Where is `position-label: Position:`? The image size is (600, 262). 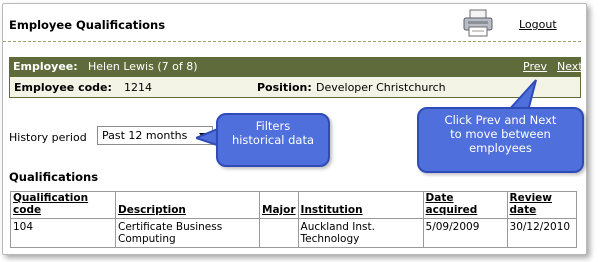 position-label: Position: is located at coordinates (284, 87).